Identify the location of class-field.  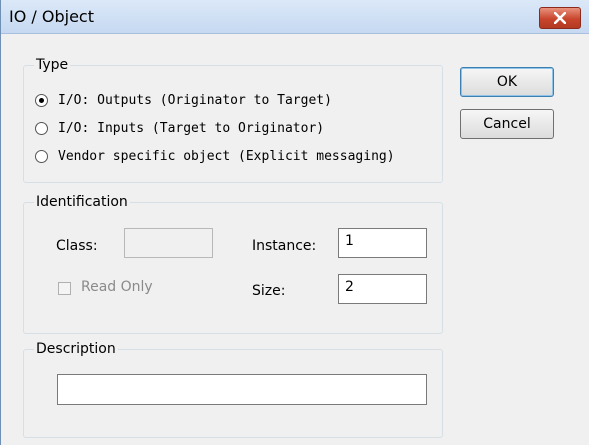
(168, 243).